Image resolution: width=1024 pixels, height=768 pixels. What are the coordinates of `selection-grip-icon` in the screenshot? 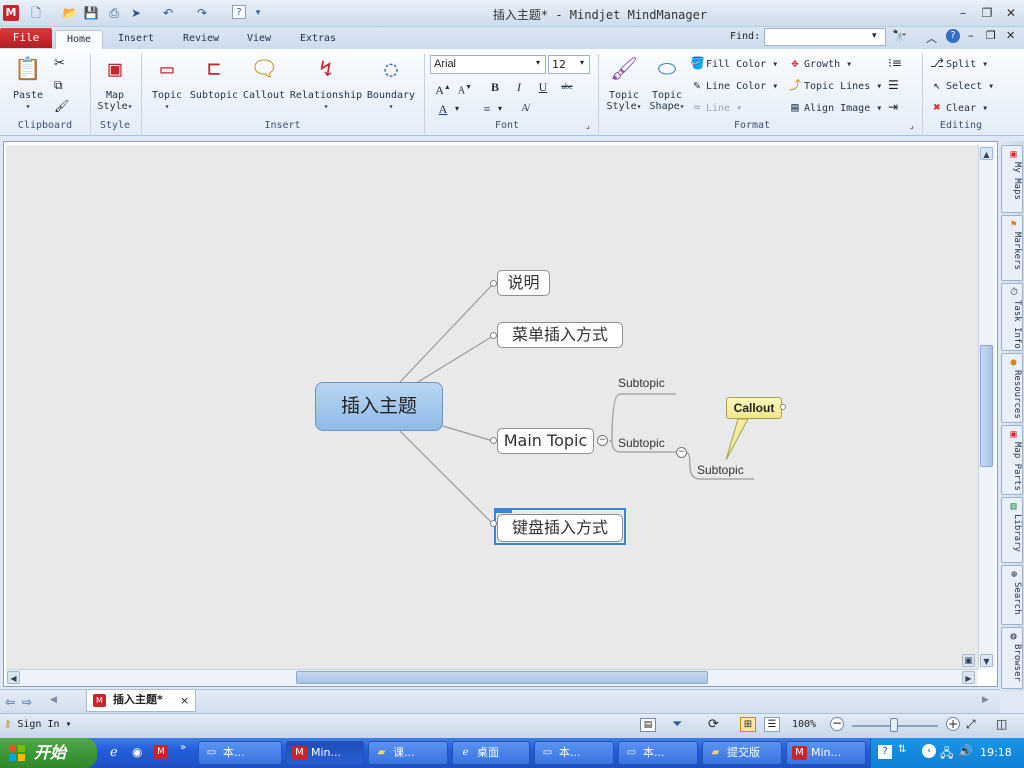 It's located at (504, 511).